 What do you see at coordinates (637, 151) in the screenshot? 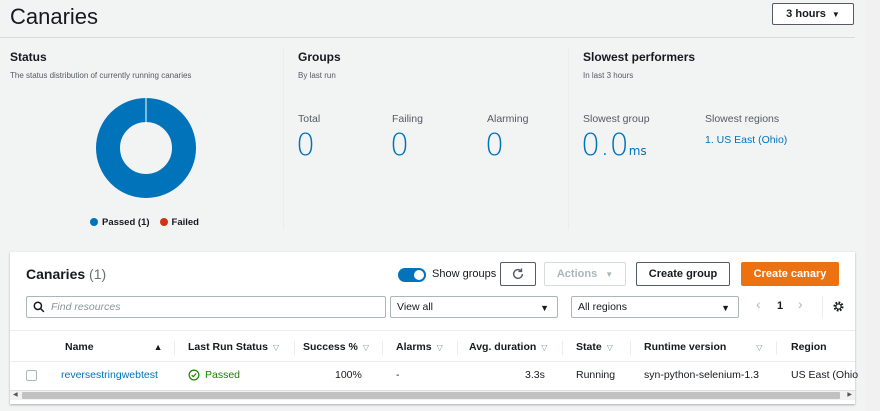
I see `slowest-group-unit: ms` at bounding box center [637, 151].